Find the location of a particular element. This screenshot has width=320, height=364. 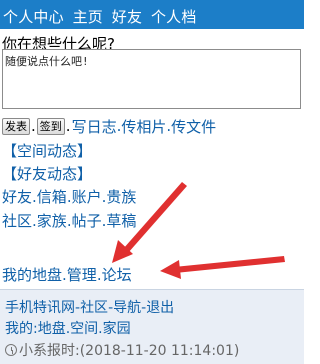

nav-personal-center: 个人中心 is located at coordinates (33, 17).